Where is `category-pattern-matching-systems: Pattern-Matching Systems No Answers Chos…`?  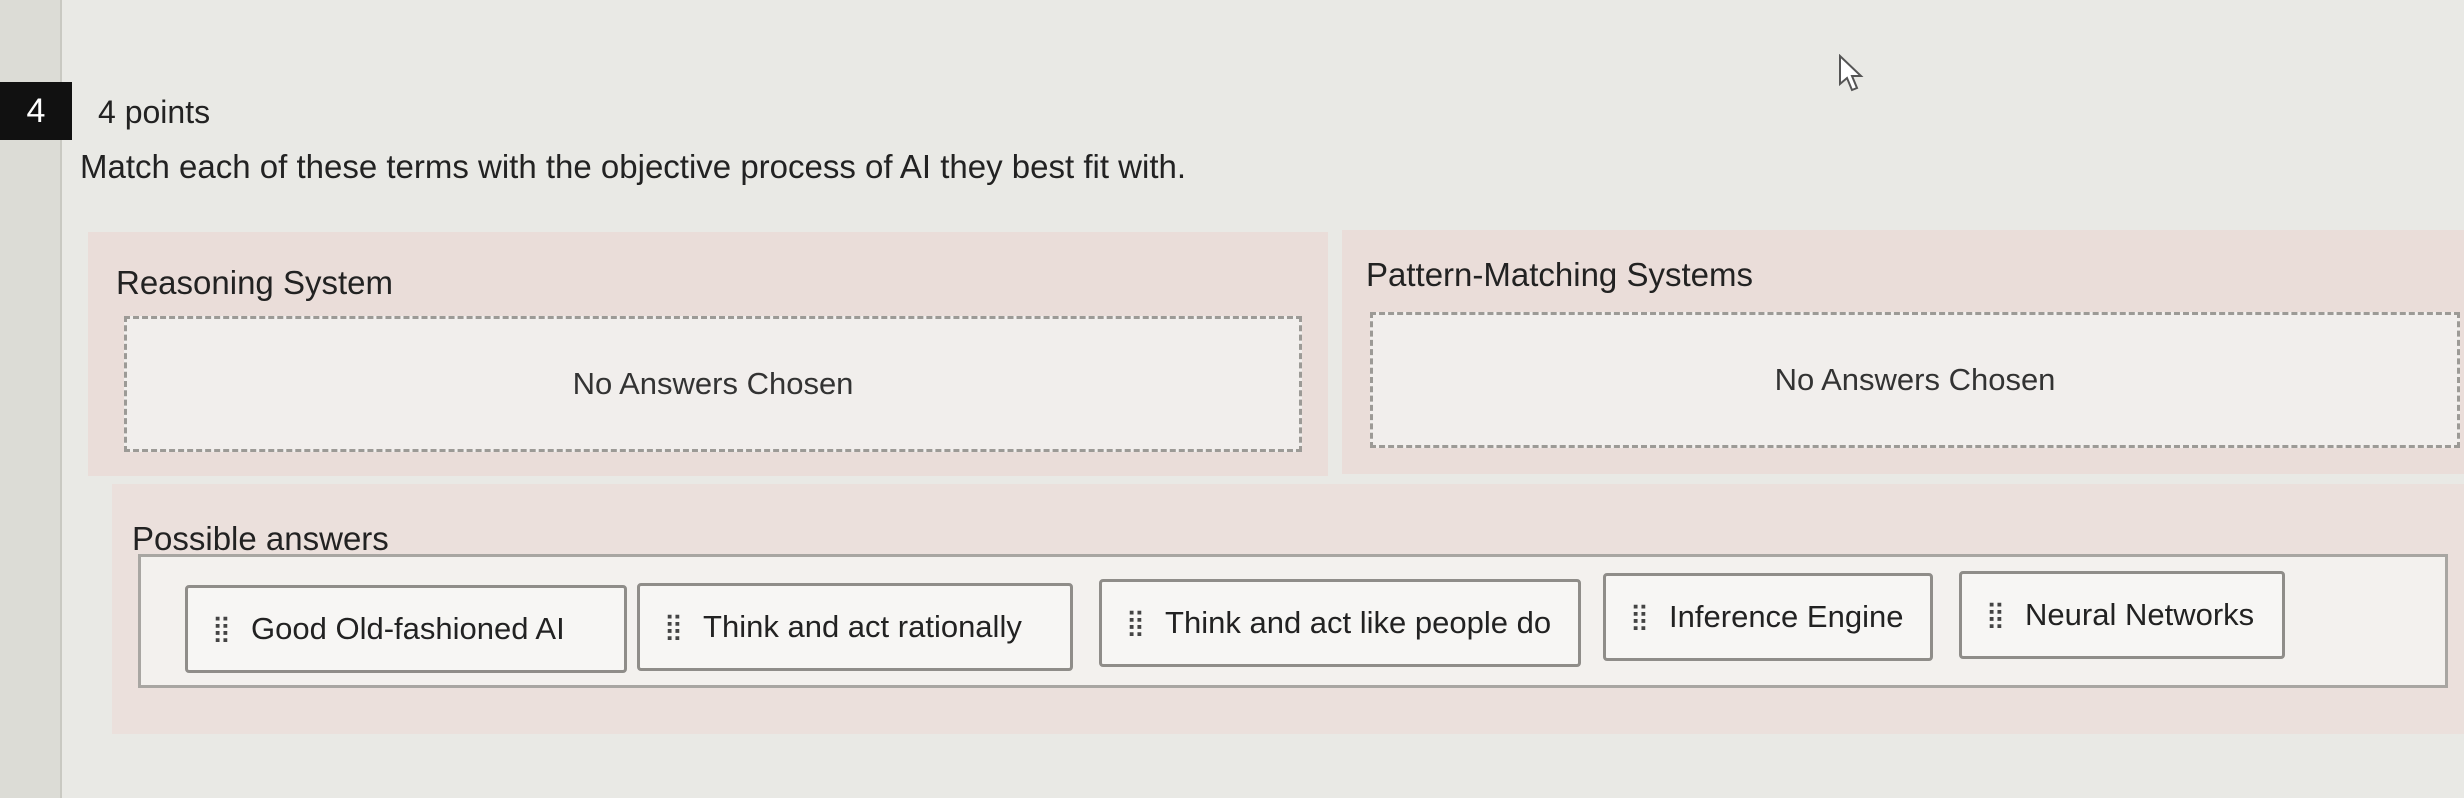 category-pattern-matching-systems: Pattern-Matching Systems No Answers Chos… is located at coordinates (1903, 352).